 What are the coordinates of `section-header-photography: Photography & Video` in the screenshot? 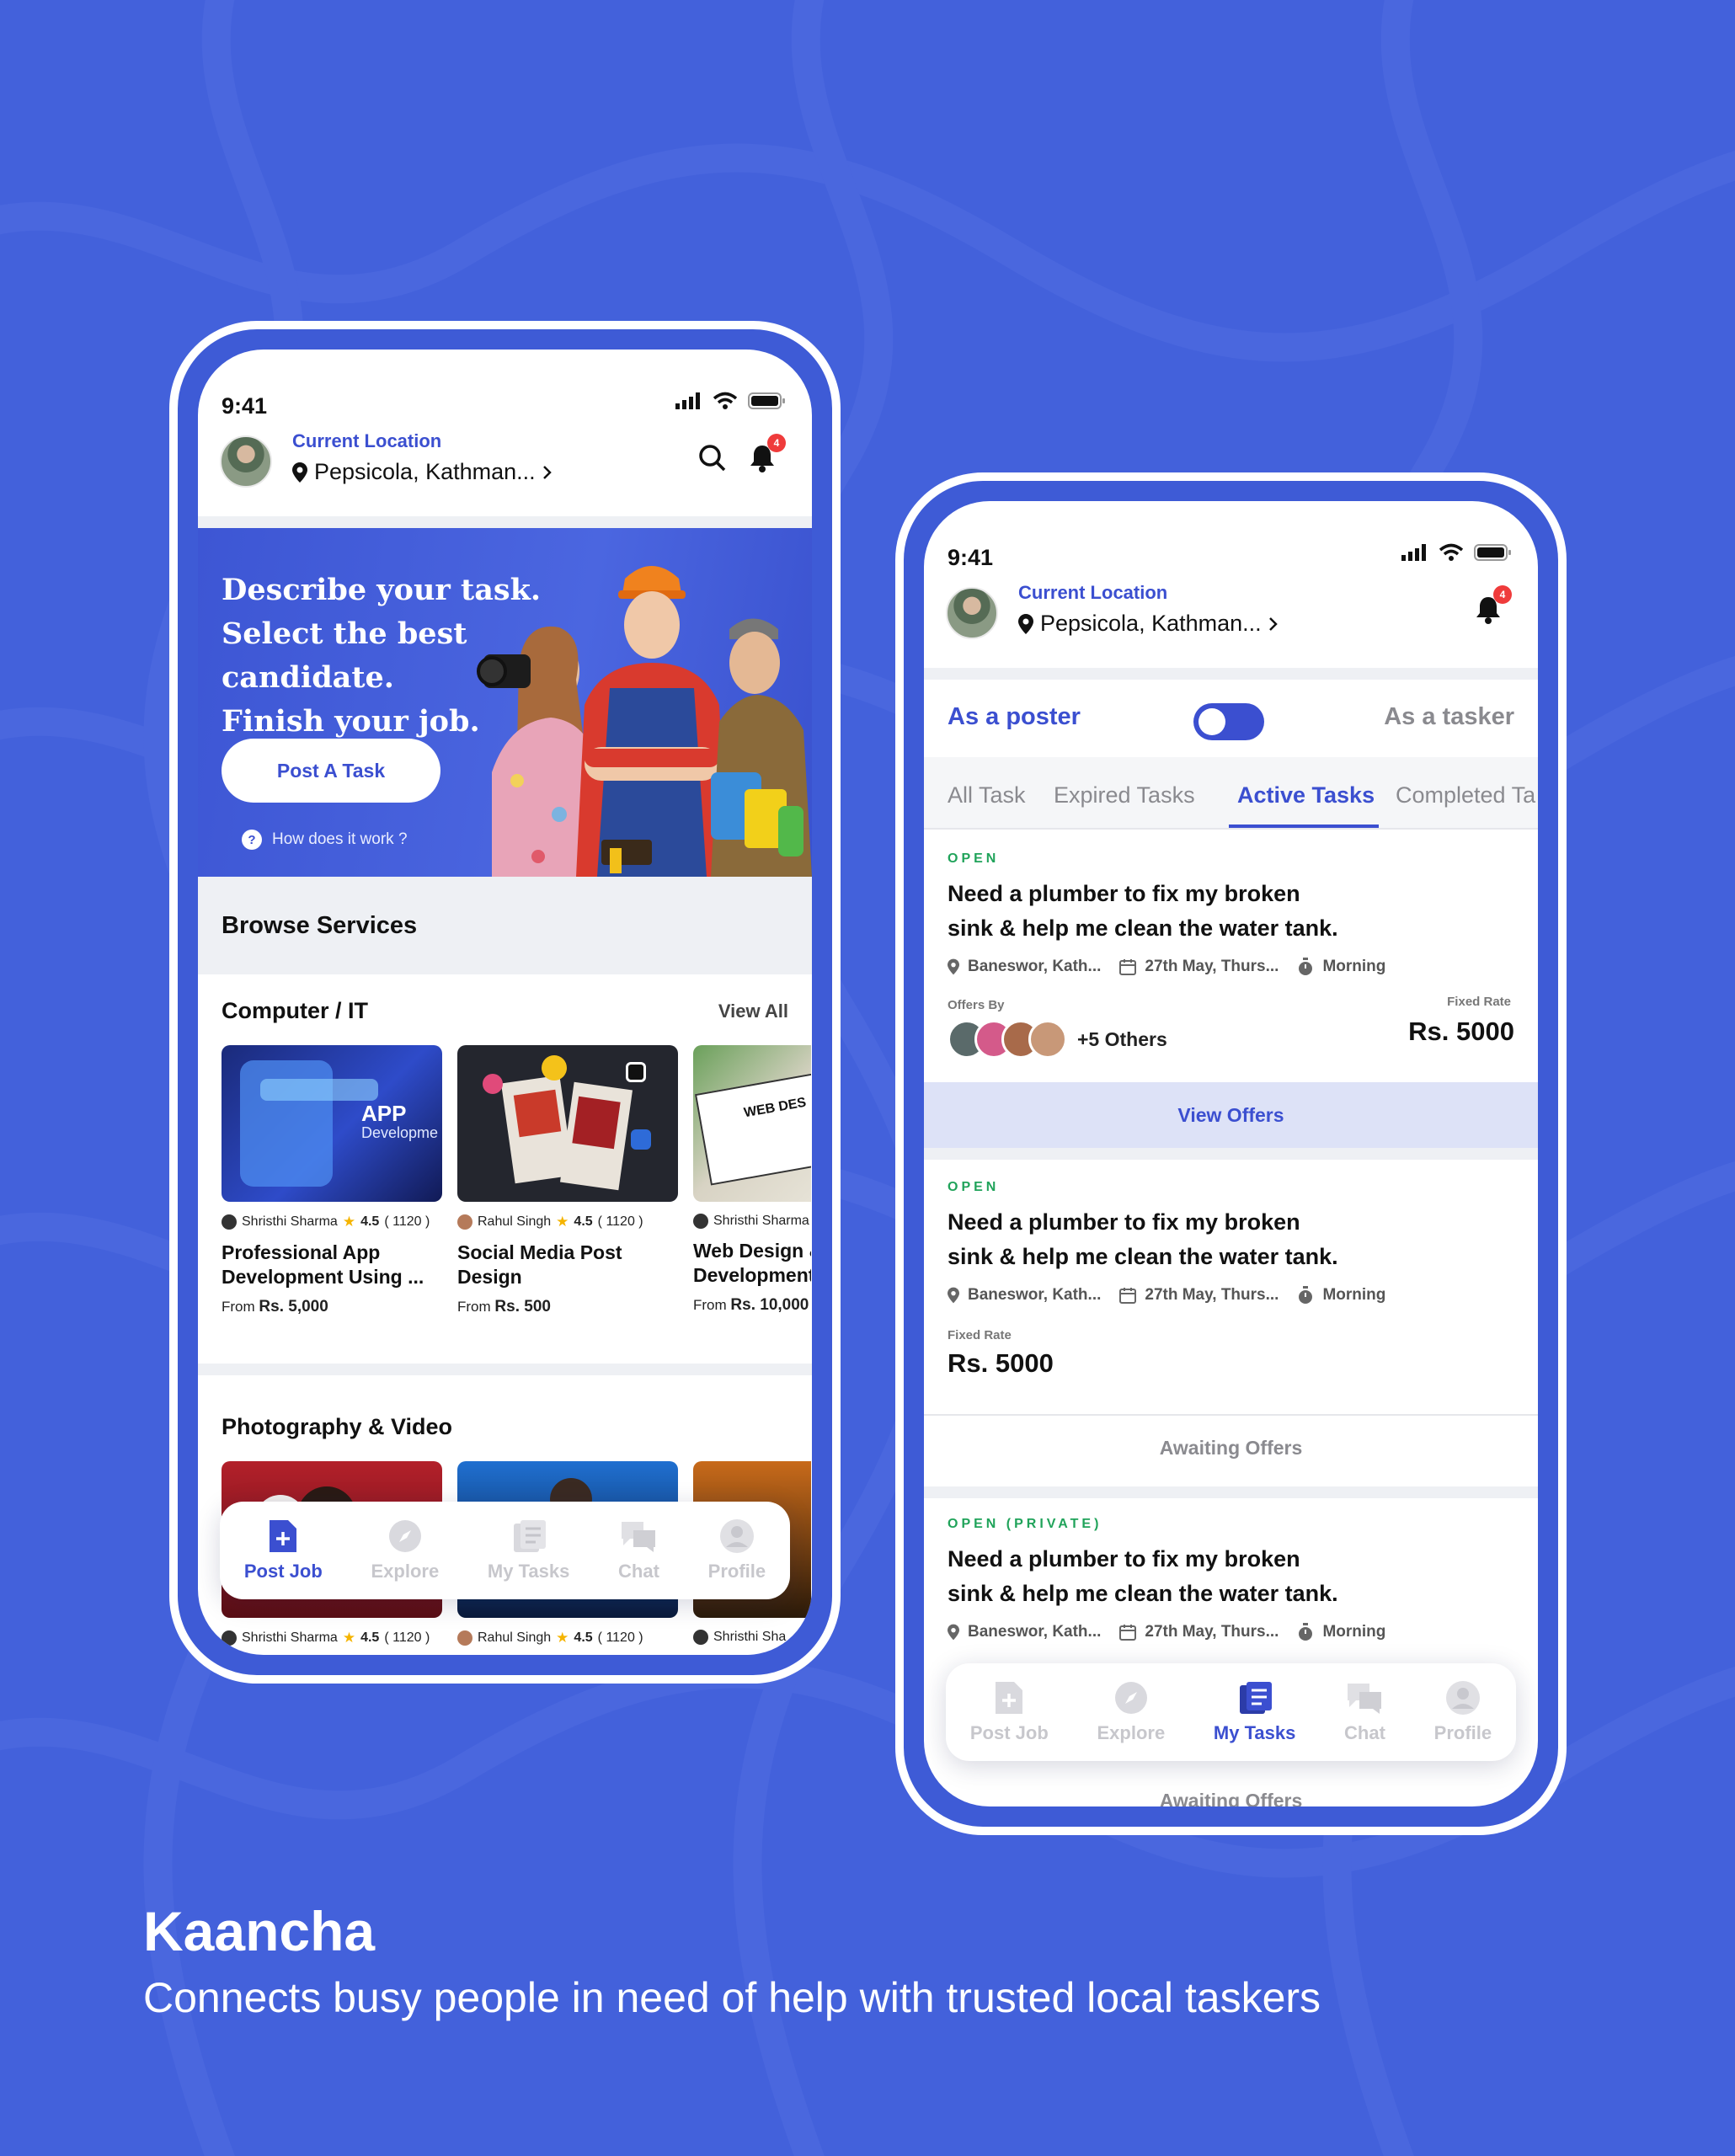 It's located at (505, 1427).